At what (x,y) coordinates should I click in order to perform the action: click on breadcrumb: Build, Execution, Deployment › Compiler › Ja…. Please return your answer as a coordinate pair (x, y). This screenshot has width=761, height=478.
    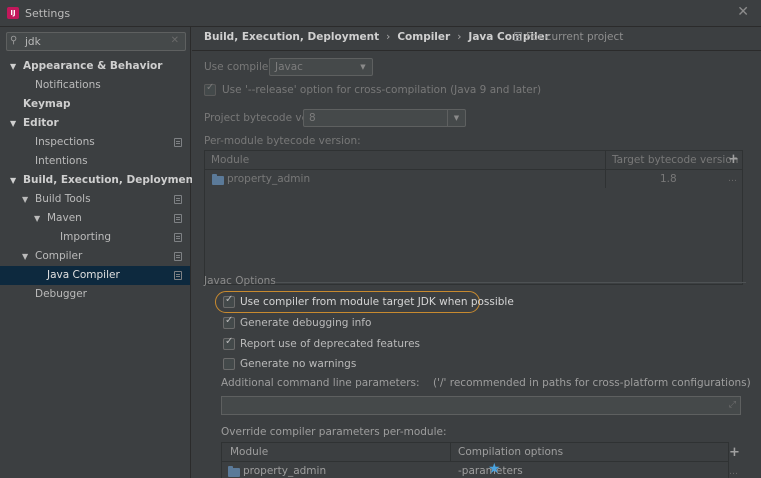
    Looking at the image, I should click on (377, 37).